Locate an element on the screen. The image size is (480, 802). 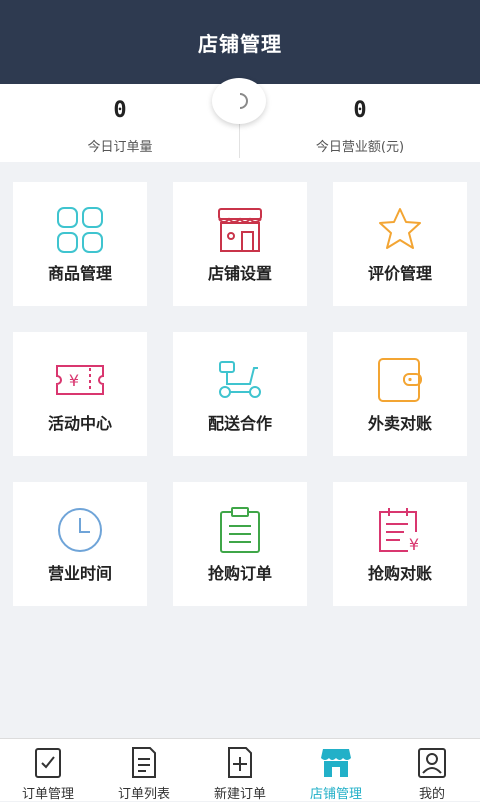
orders-today-stat: 0 今日订单量 is located at coordinates (120, 123).